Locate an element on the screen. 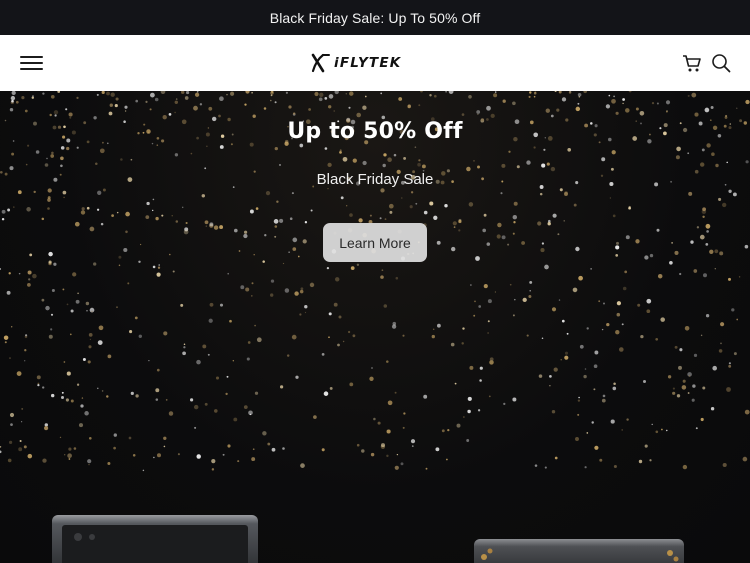 The height and width of the screenshot is (563, 750). announcement-text: Black Friday Sale: Up To 50% Off is located at coordinates (375, 17).